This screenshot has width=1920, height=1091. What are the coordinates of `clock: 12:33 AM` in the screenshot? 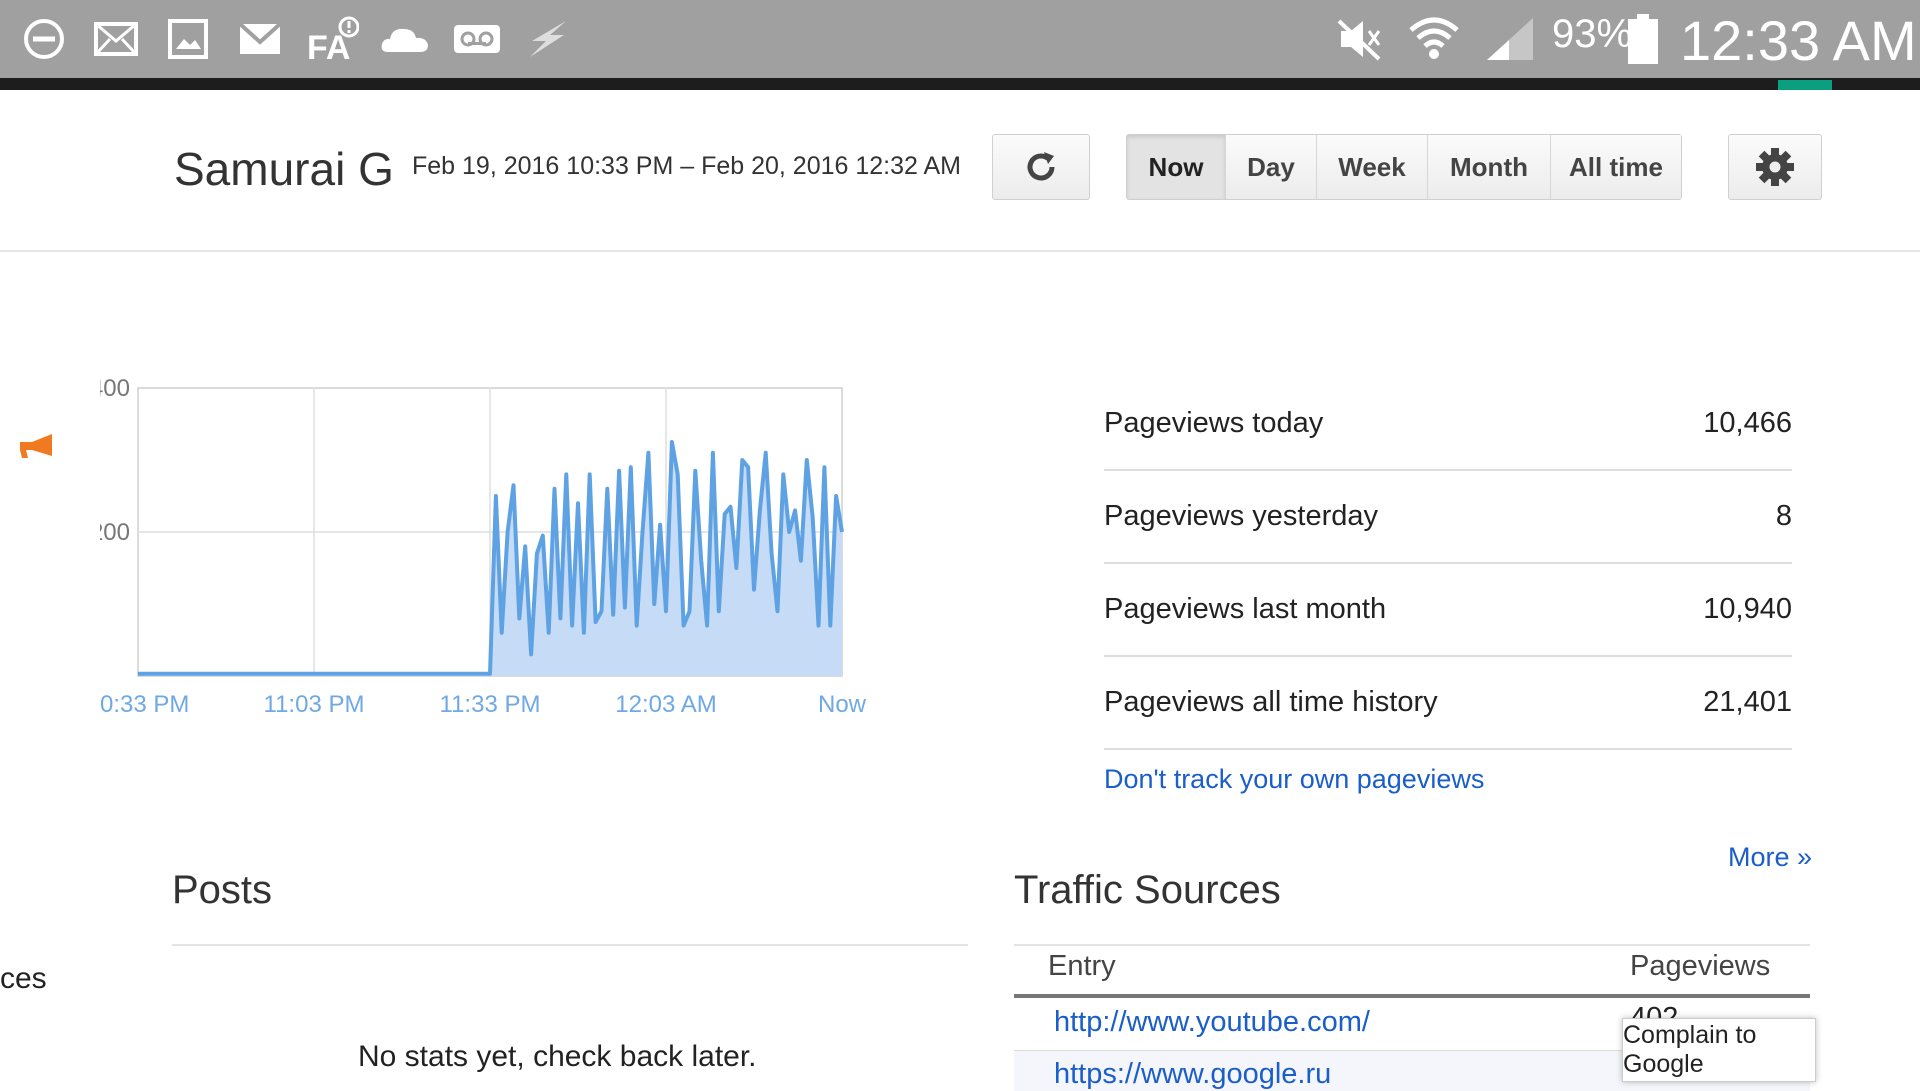 It's located at (1798, 40).